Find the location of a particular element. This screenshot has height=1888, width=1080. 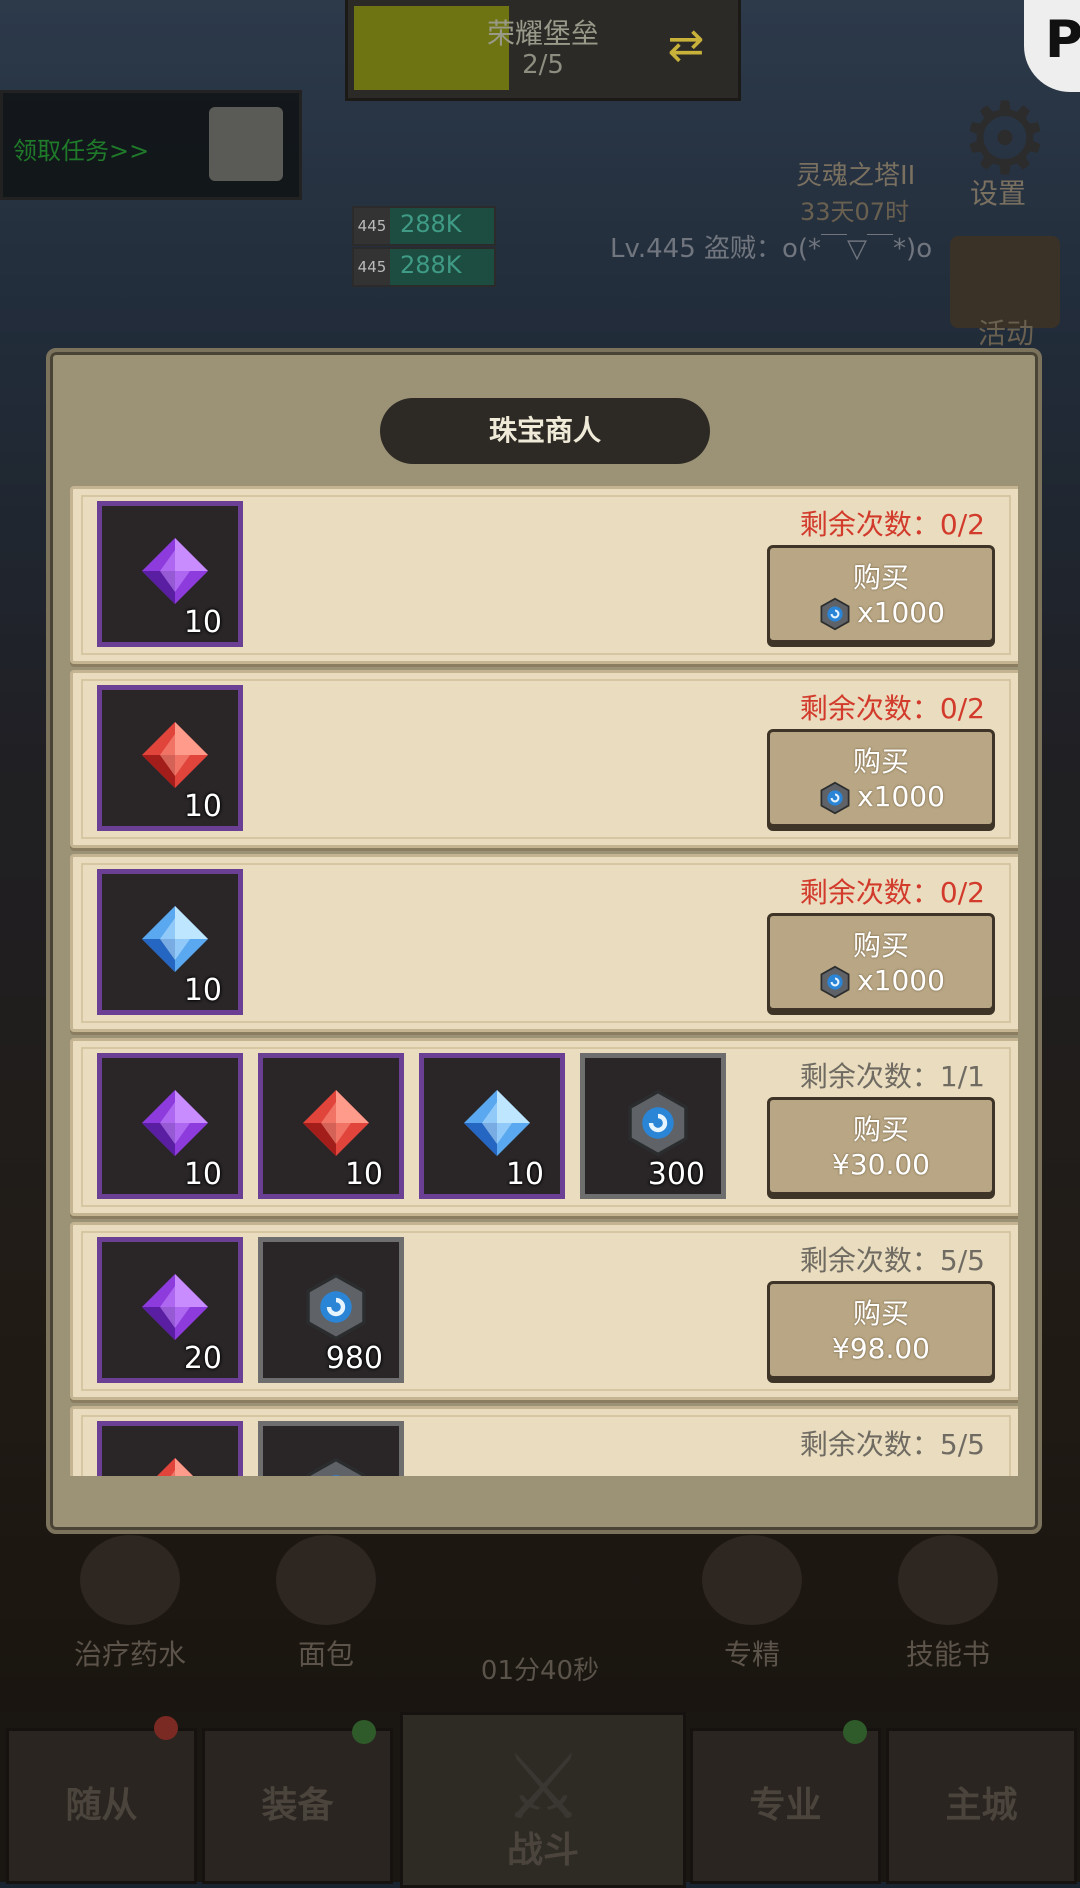

remaining-count: 剩余次数：1/1 is located at coordinates (892, 1076).